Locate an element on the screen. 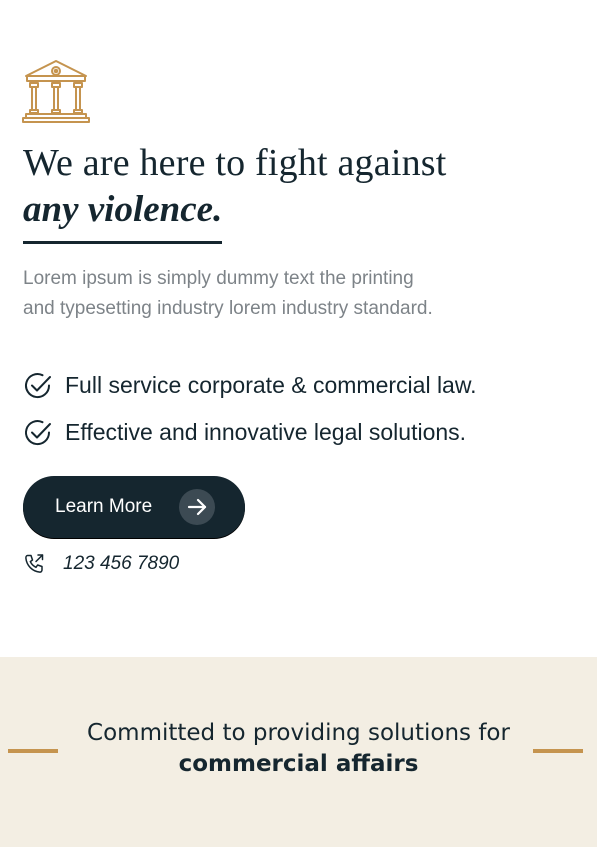  courthouse-icon is located at coordinates (56, 91).